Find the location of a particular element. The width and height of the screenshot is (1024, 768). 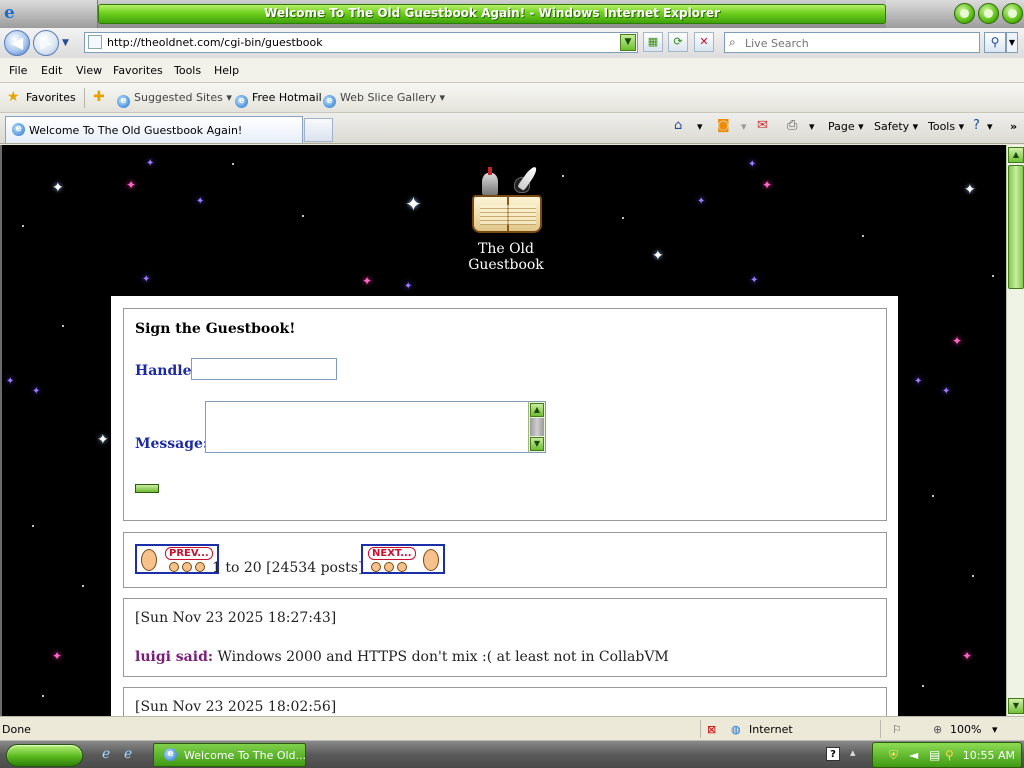

home-icon: ⌂ is located at coordinates (678, 125).